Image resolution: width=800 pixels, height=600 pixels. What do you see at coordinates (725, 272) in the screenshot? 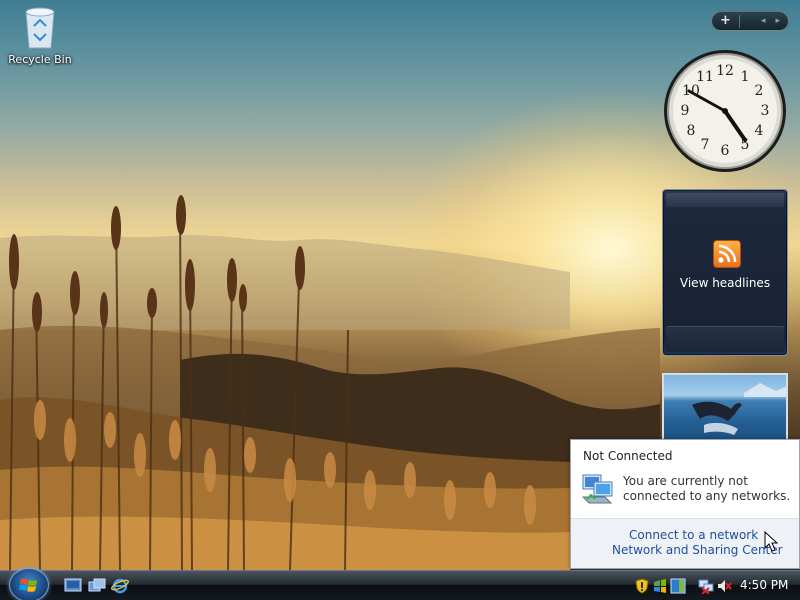
I see `feed-headlines-gadget: View headlines` at bounding box center [725, 272].